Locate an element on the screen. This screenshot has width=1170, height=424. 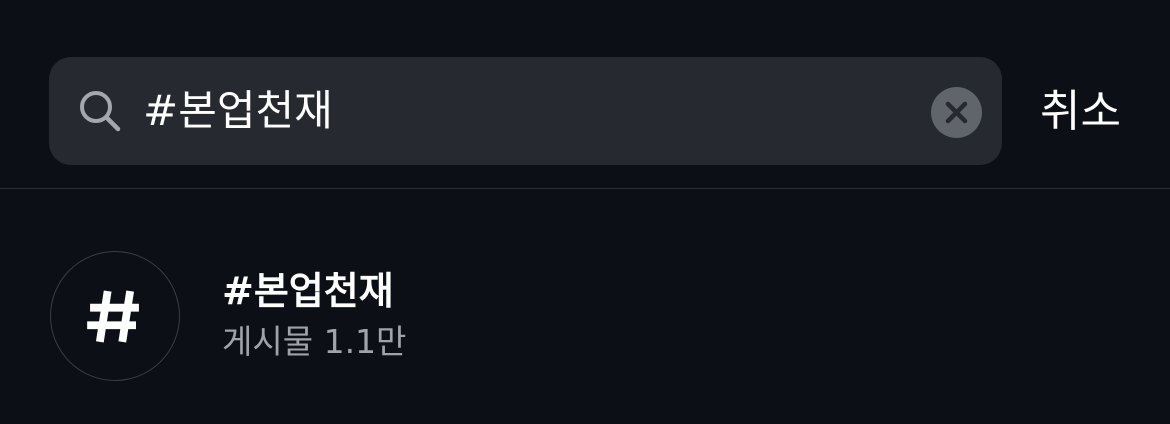
search-input is located at coordinates (523, 111).